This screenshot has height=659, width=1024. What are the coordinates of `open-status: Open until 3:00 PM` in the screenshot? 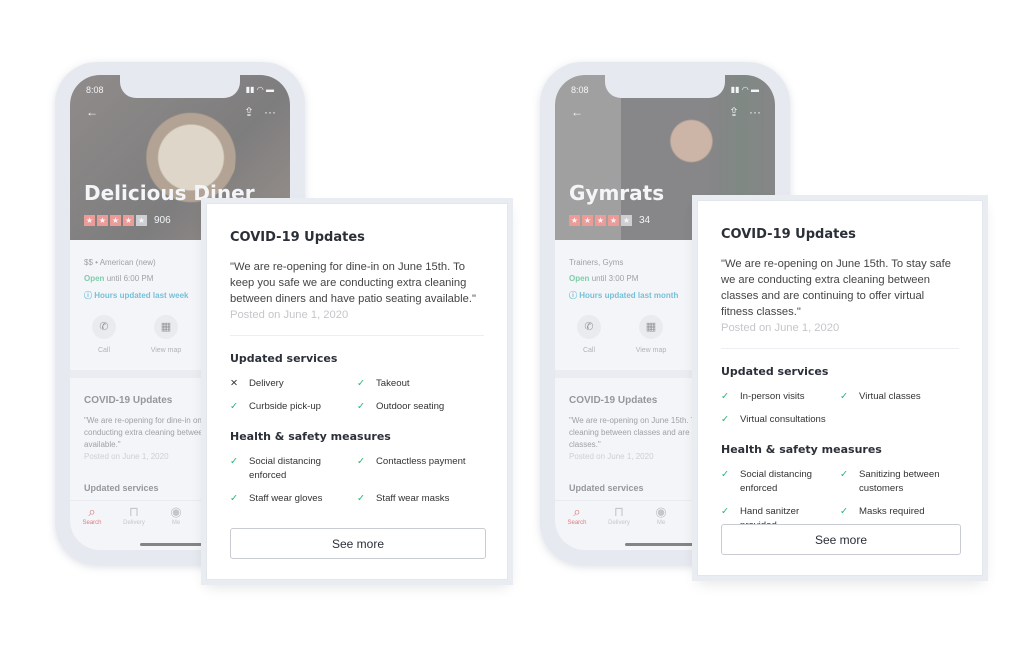 It's located at (603, 278).